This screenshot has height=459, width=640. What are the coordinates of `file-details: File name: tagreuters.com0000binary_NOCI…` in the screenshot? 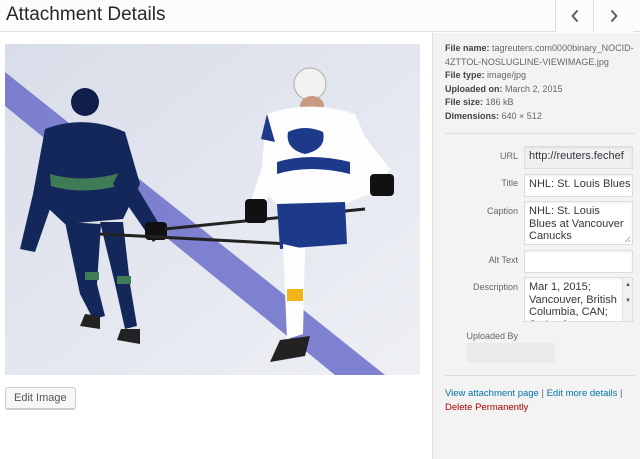 It's located at (541, 82).